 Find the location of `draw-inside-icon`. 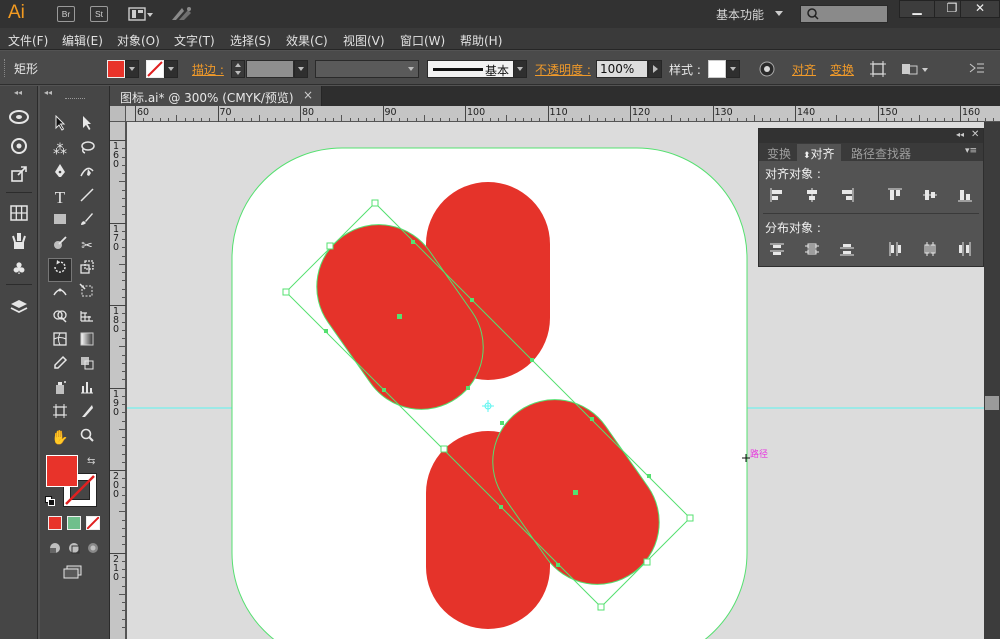

draw-inside-icon is located at coordinates (93, 548).